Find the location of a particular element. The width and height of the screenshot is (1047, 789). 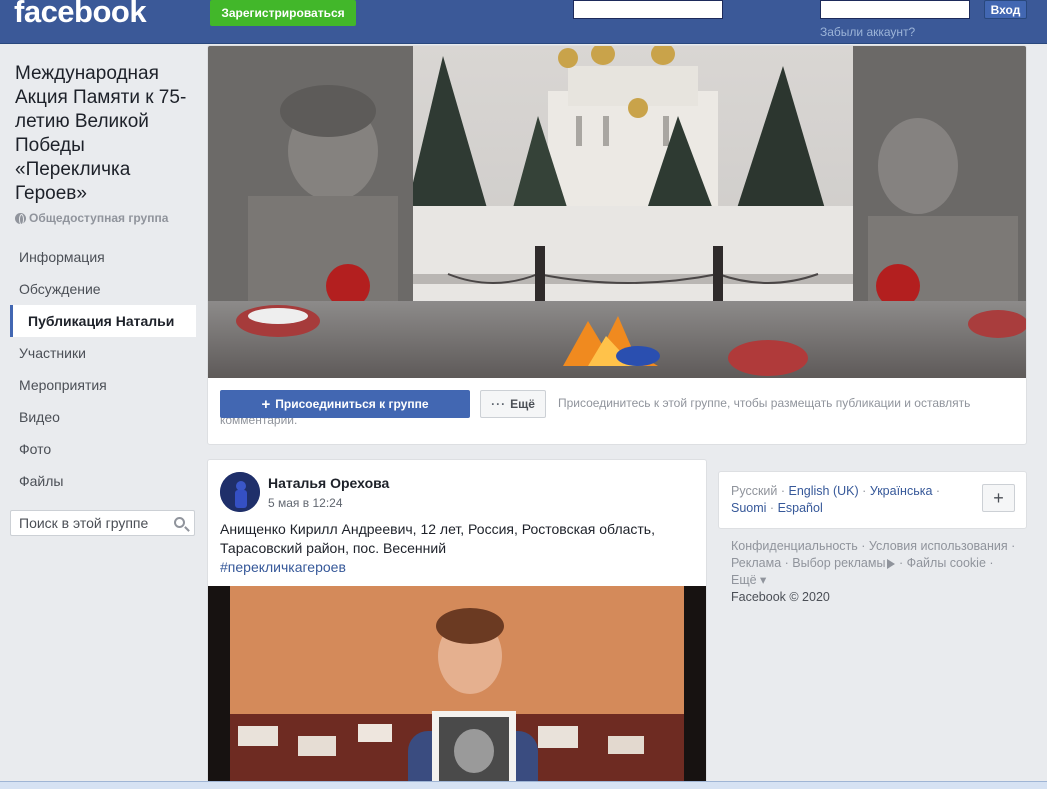

footer-link-ad-choices: Выбор рекламы is located at coordinates (838, 563).